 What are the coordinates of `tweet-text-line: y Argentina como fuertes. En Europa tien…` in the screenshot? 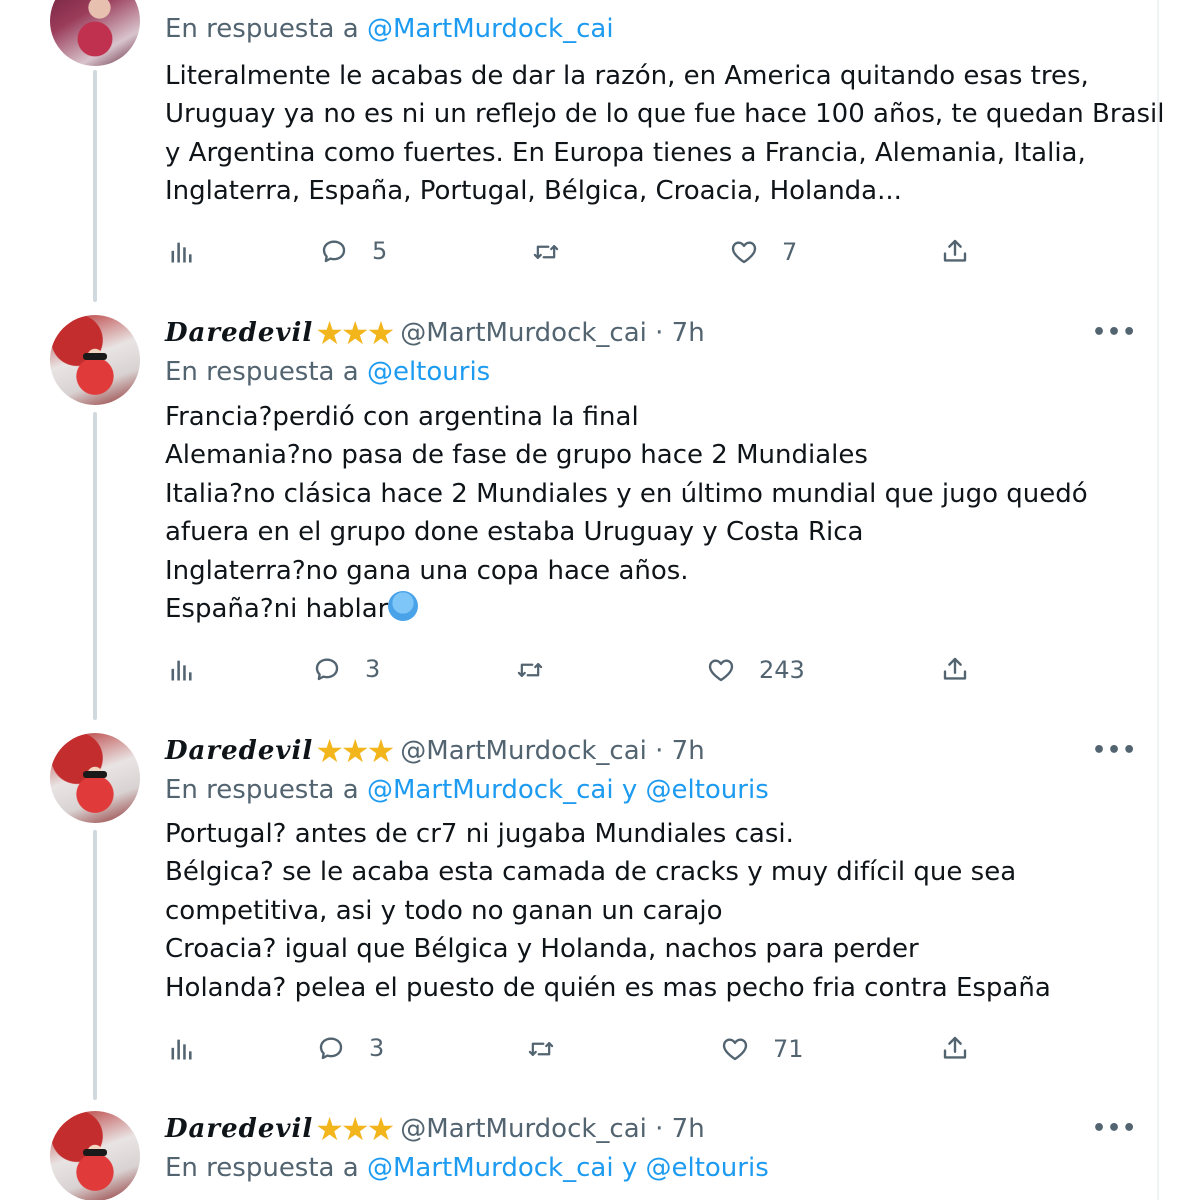 It's located at (625, 152).